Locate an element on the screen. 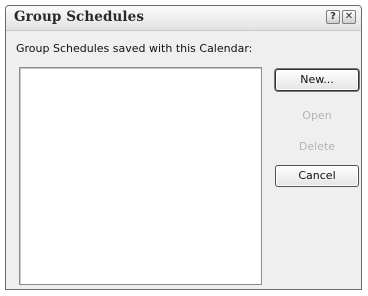 The height and width of the screenshot is (296, 368). help-icon: ? is located at coordinates (333, 17).